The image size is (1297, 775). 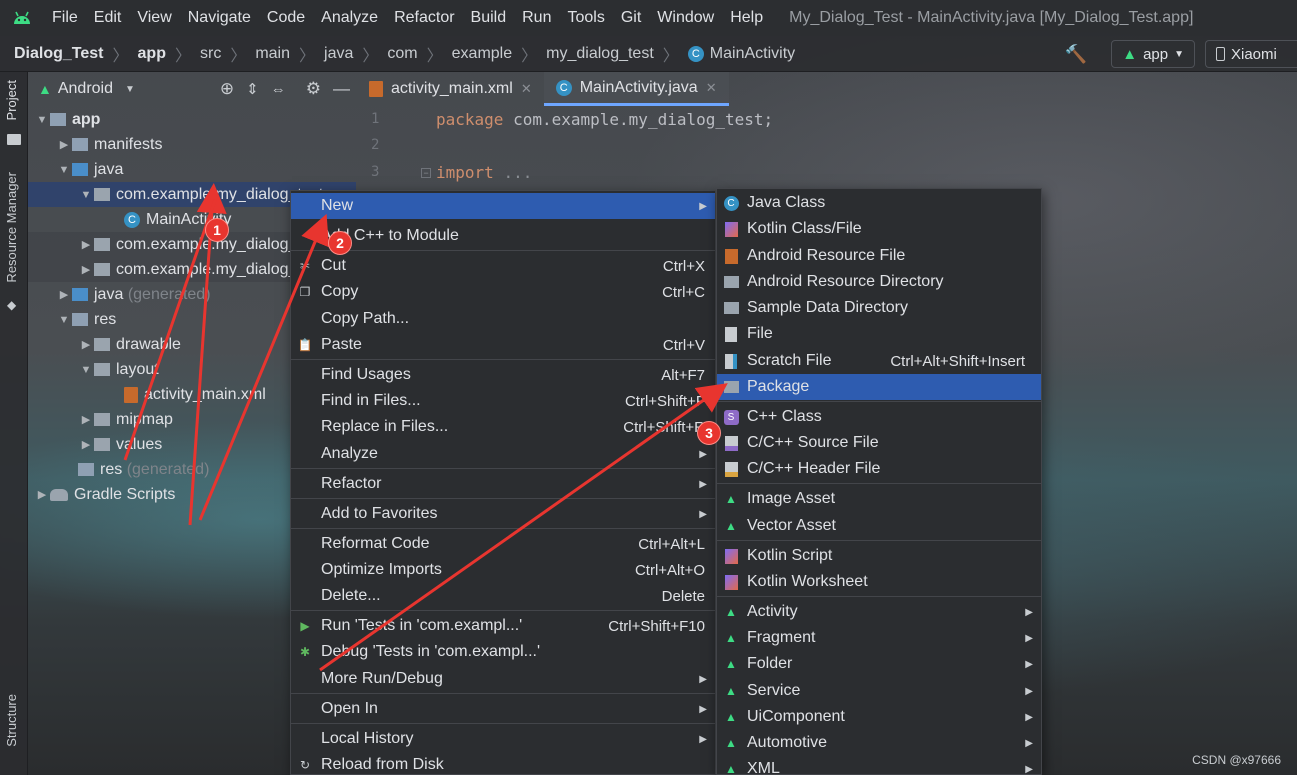 I want to click on submenu-item-uicomponent: ▲ UiComponent ▶, so click(x=879, y=717).